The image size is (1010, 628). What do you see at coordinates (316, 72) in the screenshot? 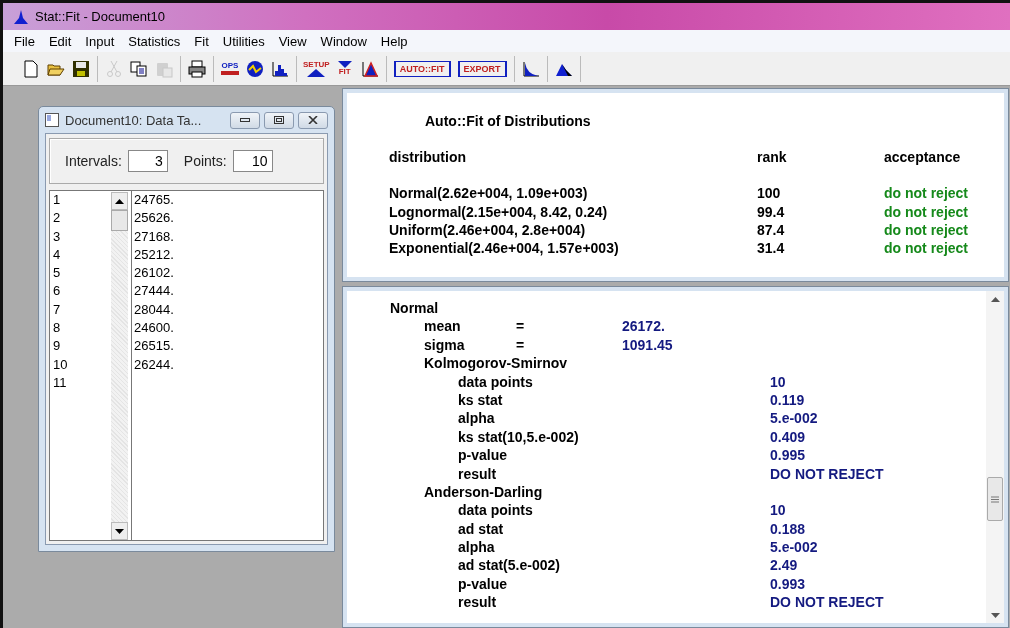
I see `triangle-icon` at bounding box center [316, 72].